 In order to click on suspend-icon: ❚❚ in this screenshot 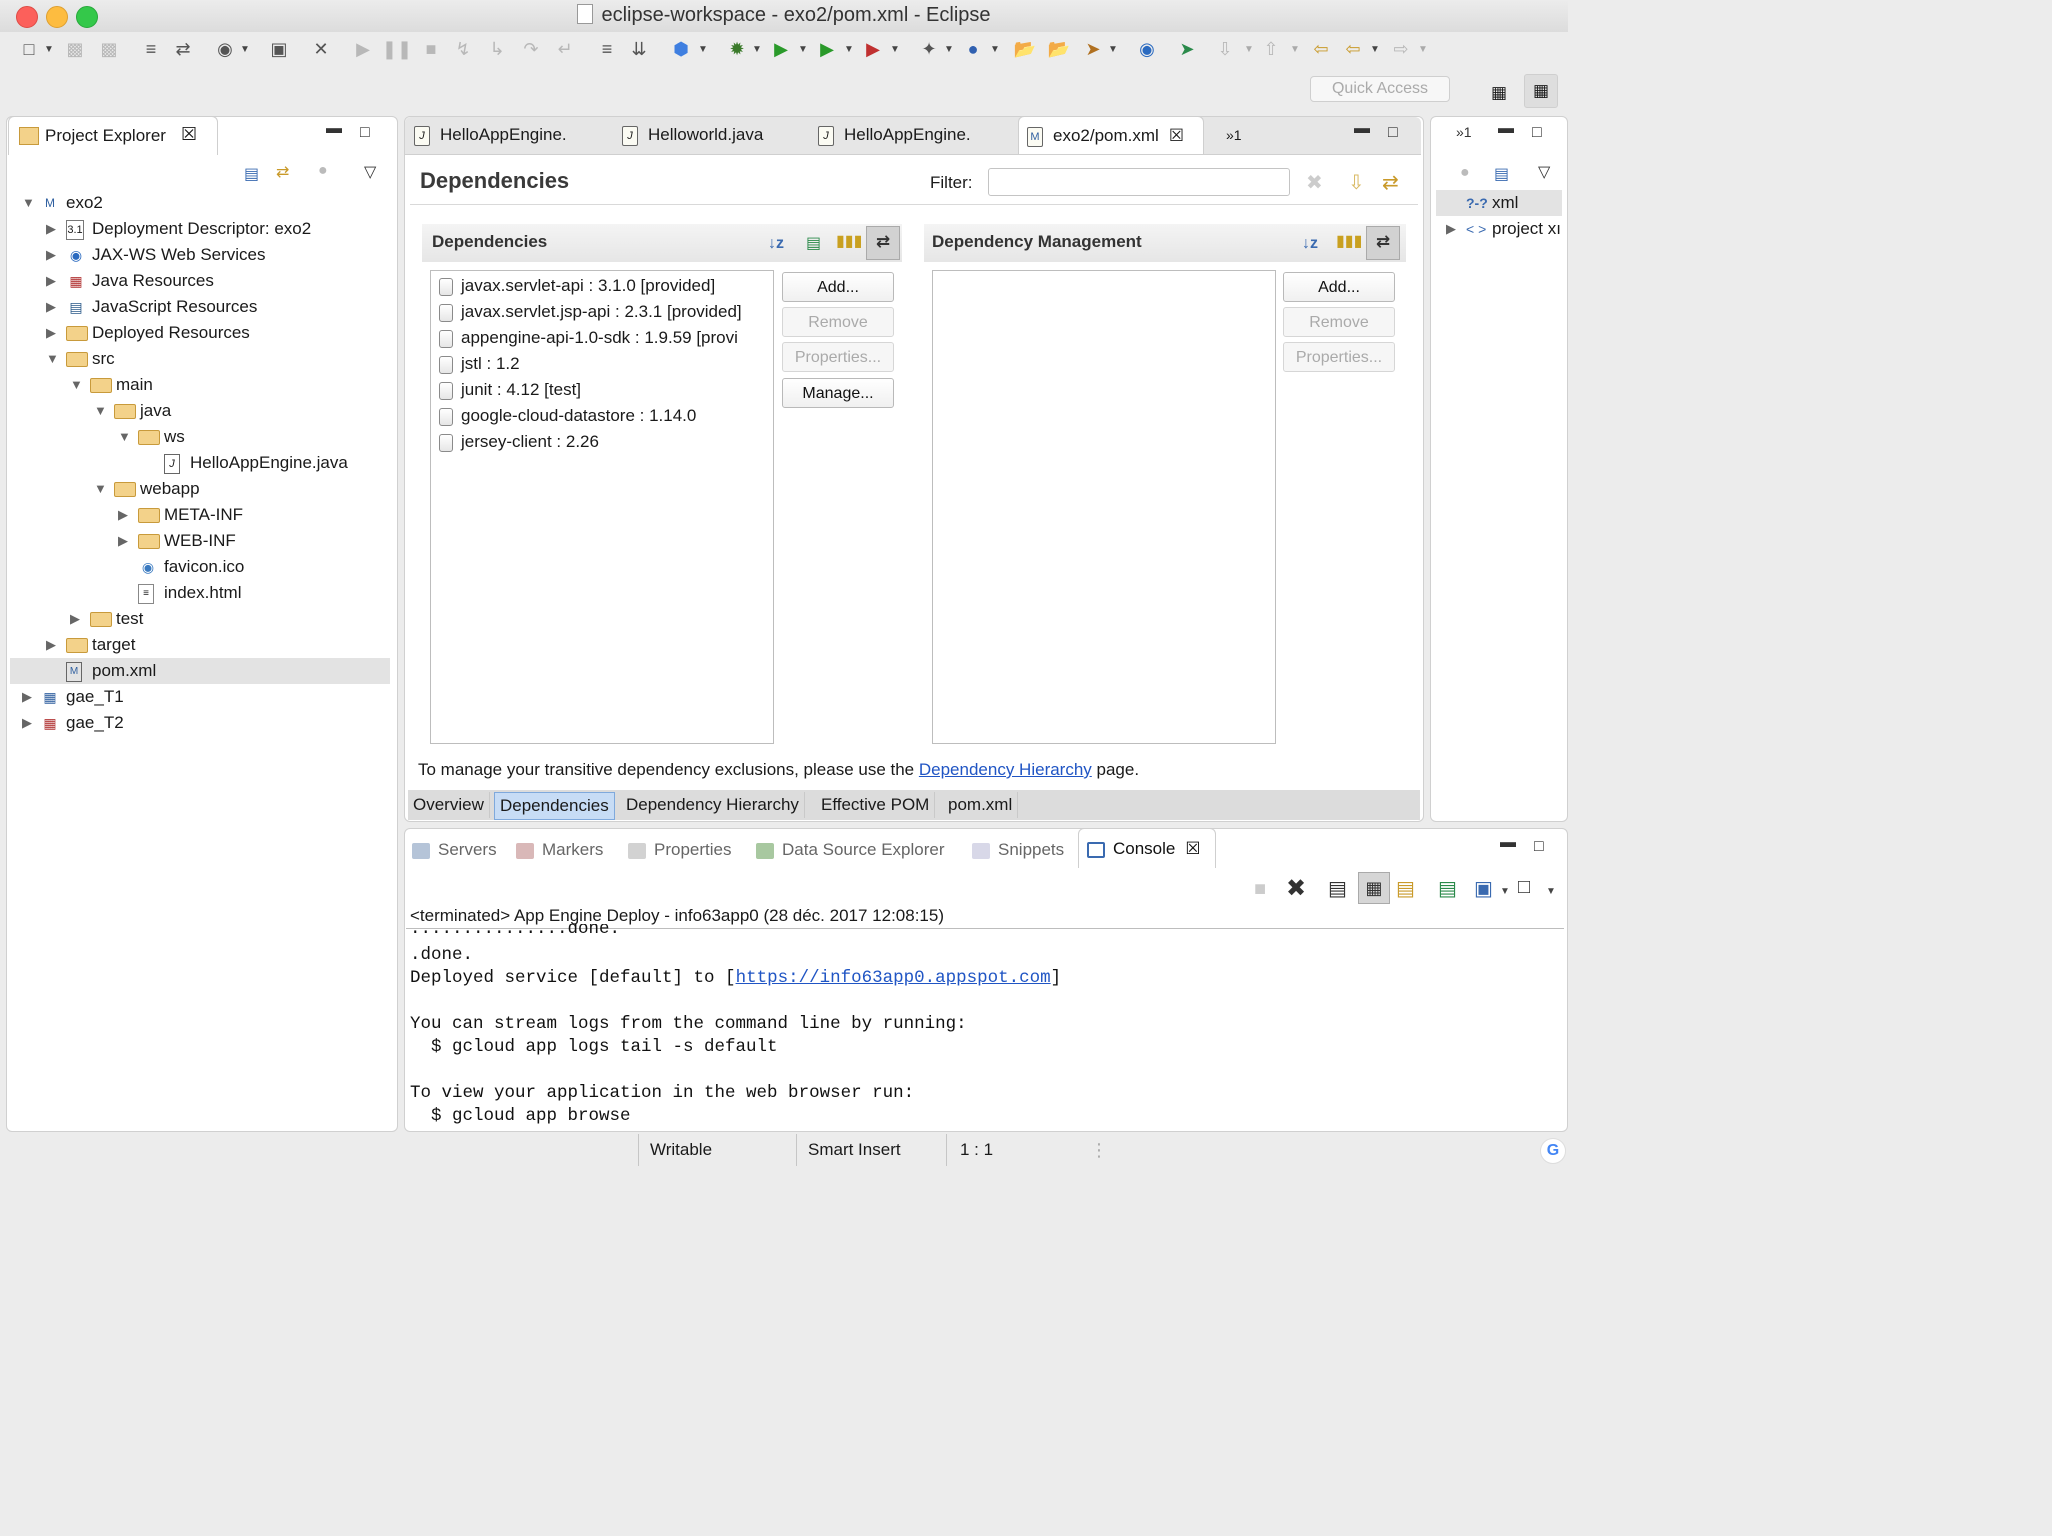, I will do `click(397, 49)`.